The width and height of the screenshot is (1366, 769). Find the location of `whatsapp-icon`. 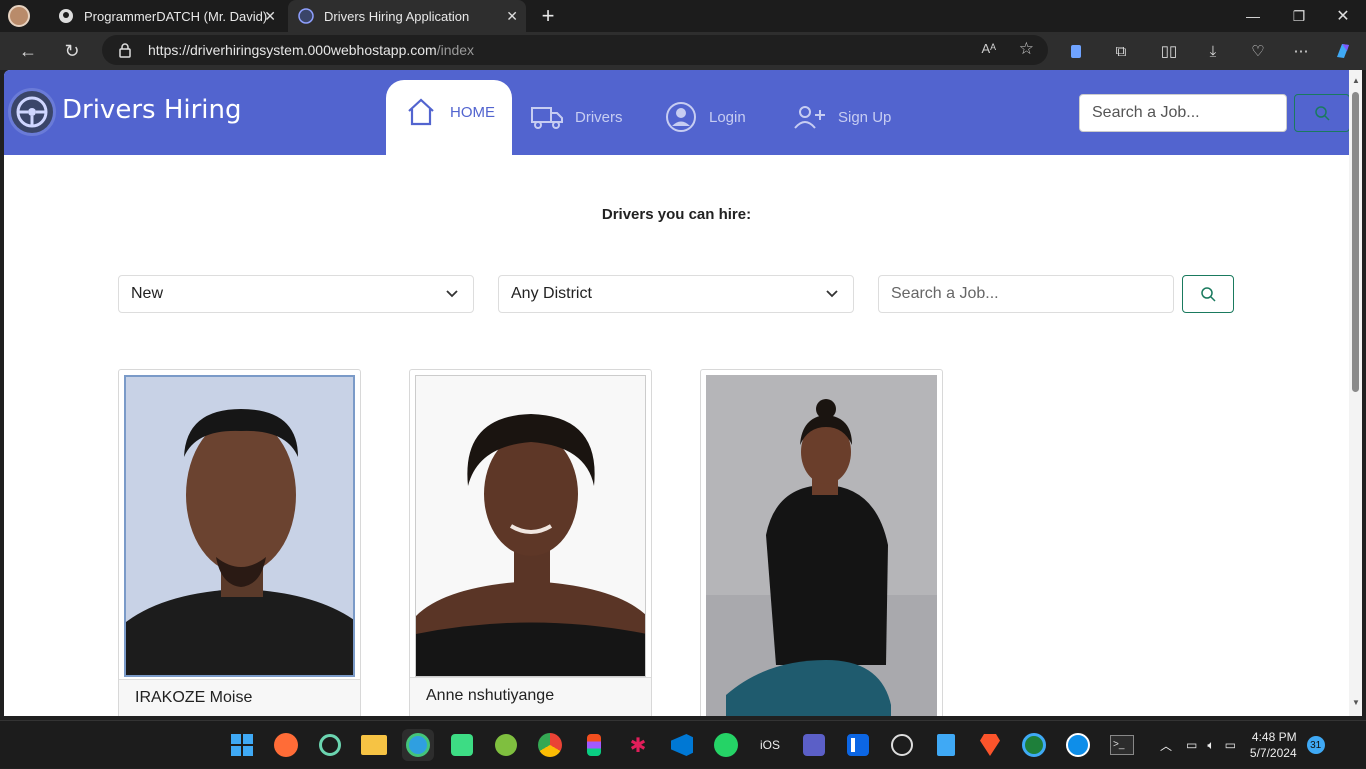

whatsapp-icon is located at coordinates (726, 745).